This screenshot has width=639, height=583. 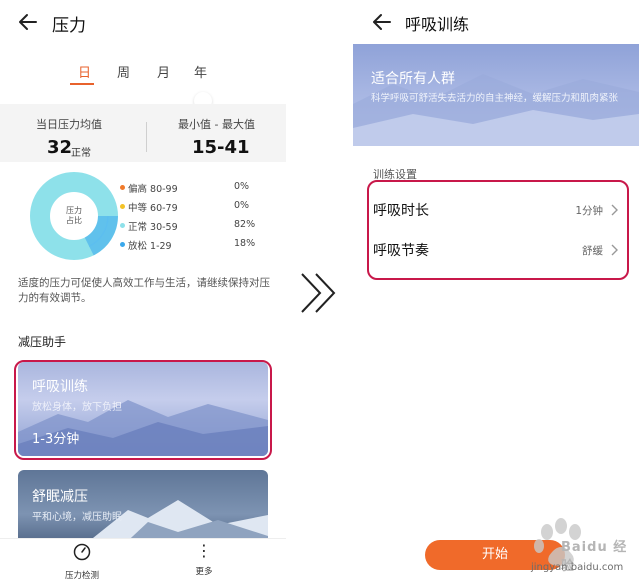 I want to click on legend-row: 正常 30-59 82%, so click(x=193, y=228).